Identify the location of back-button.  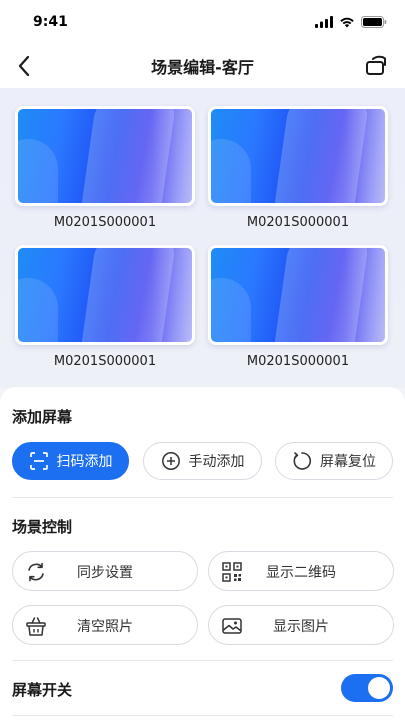
(24, 66).